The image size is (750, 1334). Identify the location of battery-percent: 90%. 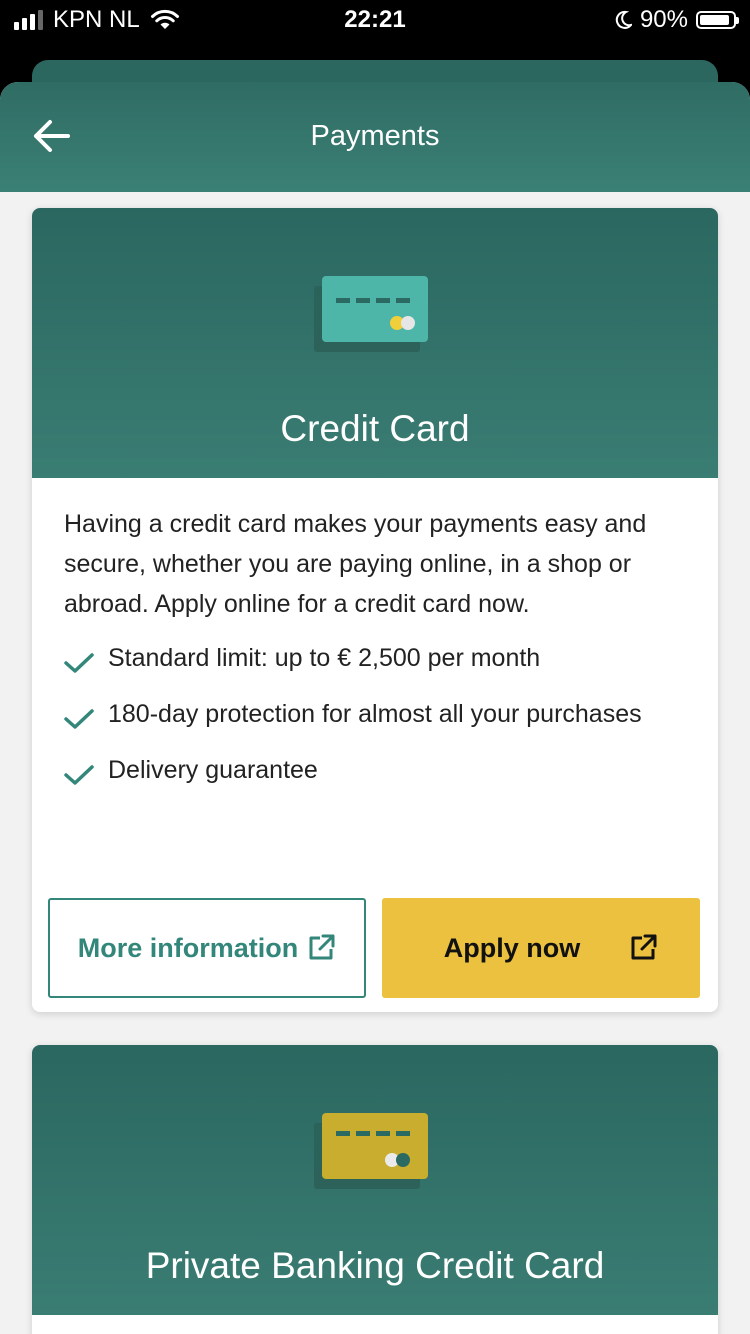
(663, 19).